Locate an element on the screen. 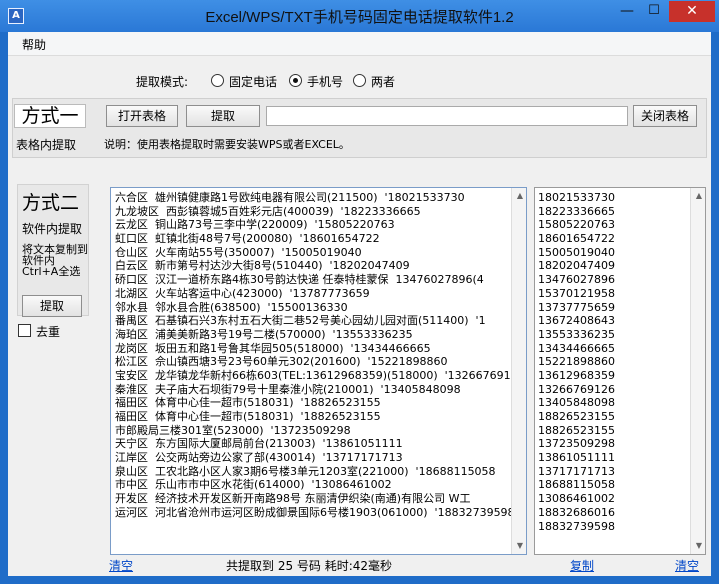 The image size is (719, 584). source-line: 龙岗区 坂田五和路1号鲁其华园505(518000) '13434466665 is located at coordinates (273, 348).